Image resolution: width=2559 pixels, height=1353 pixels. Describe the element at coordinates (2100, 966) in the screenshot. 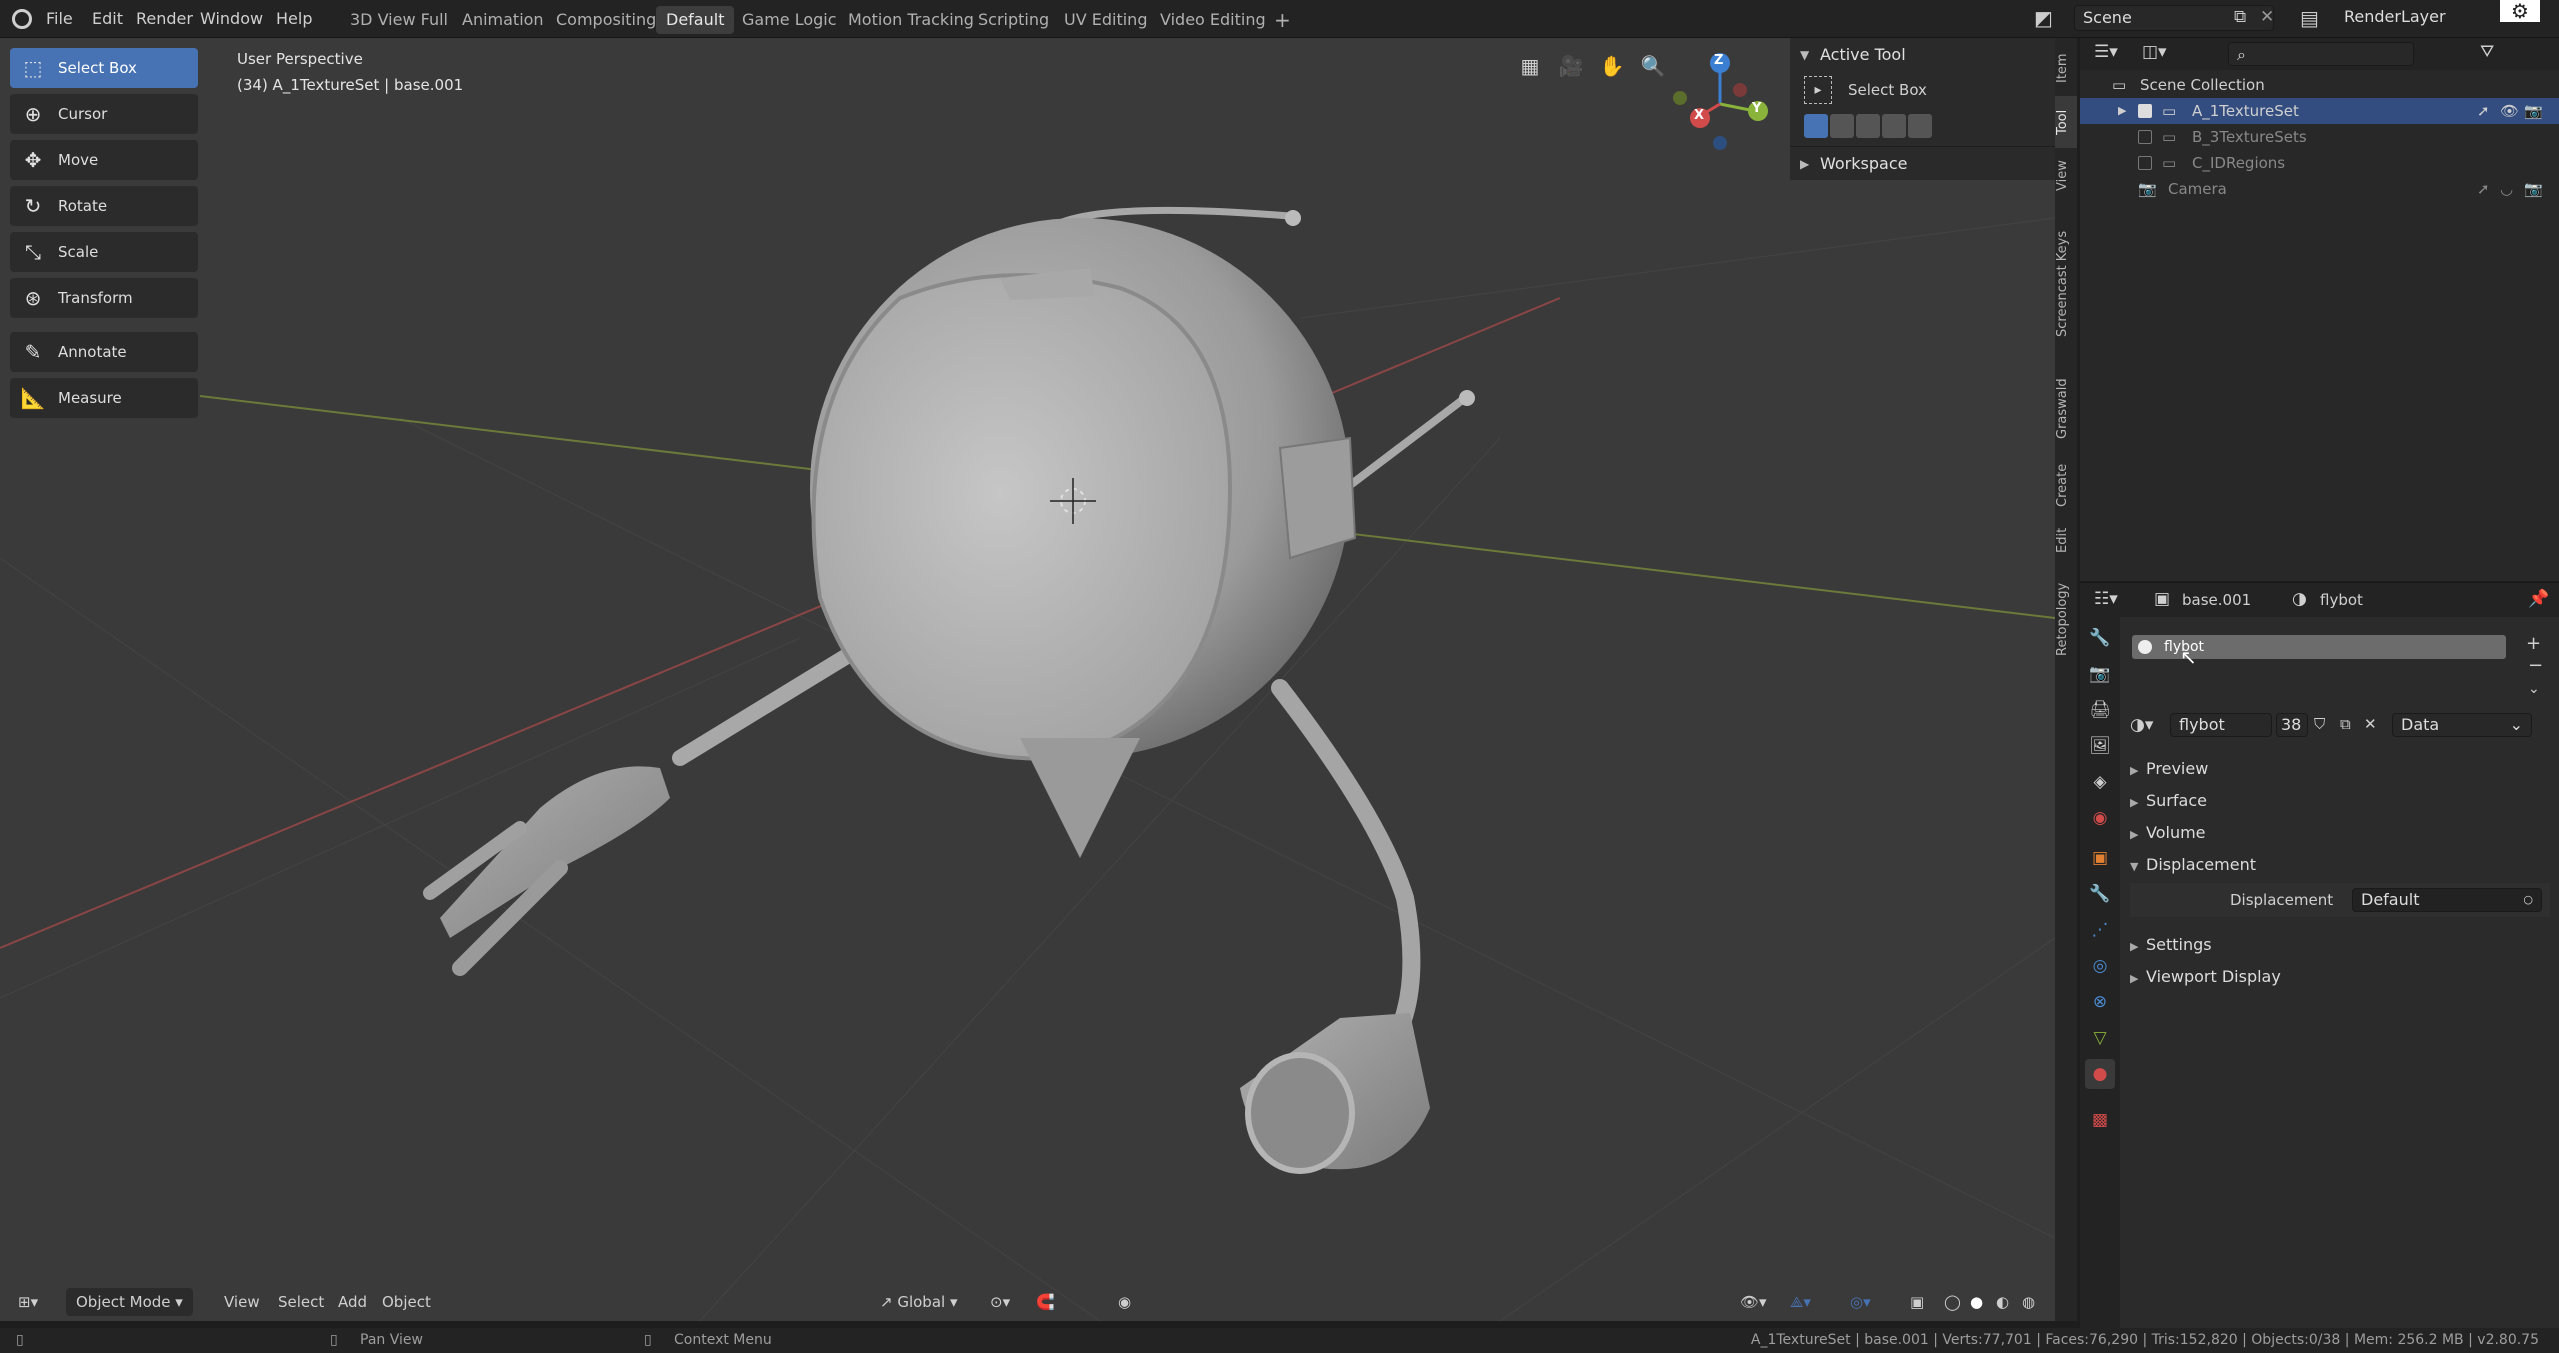

I see `physics-icon: ◎` at that location.